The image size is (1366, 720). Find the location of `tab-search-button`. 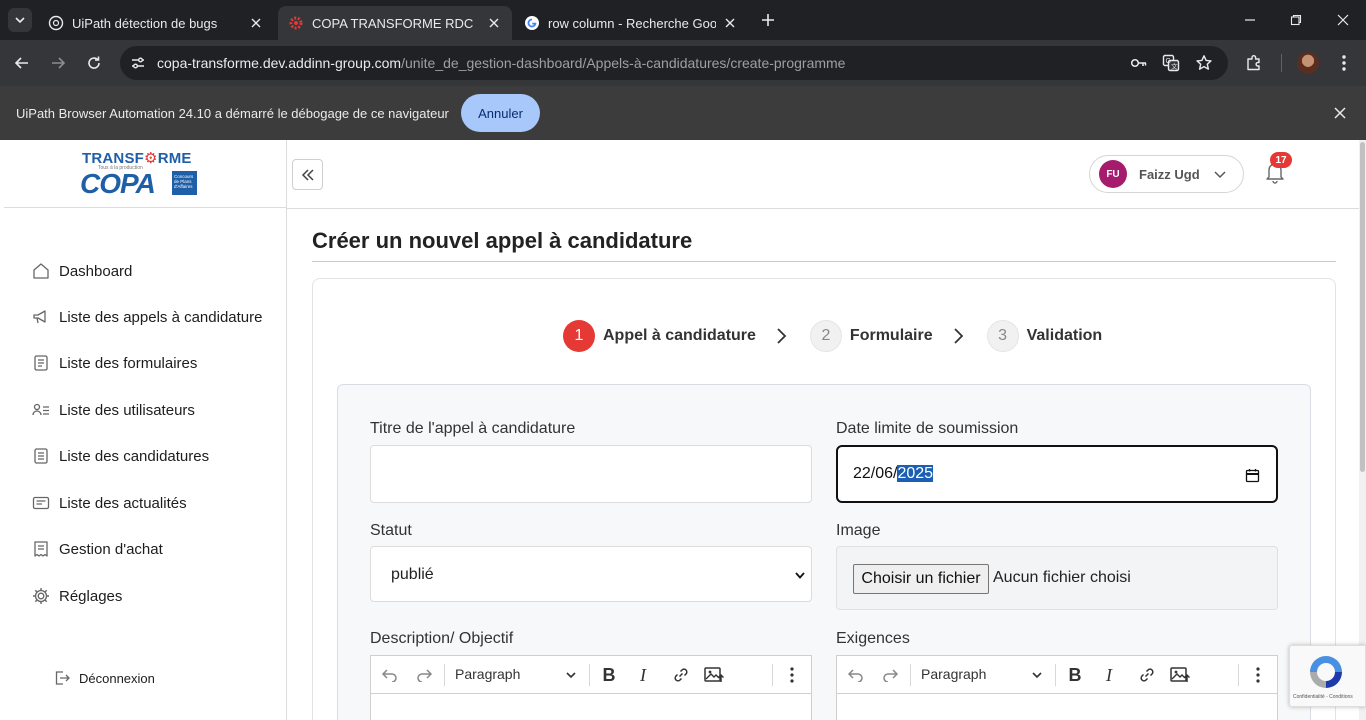

tab-search-button is located at coordinates (20, 20).